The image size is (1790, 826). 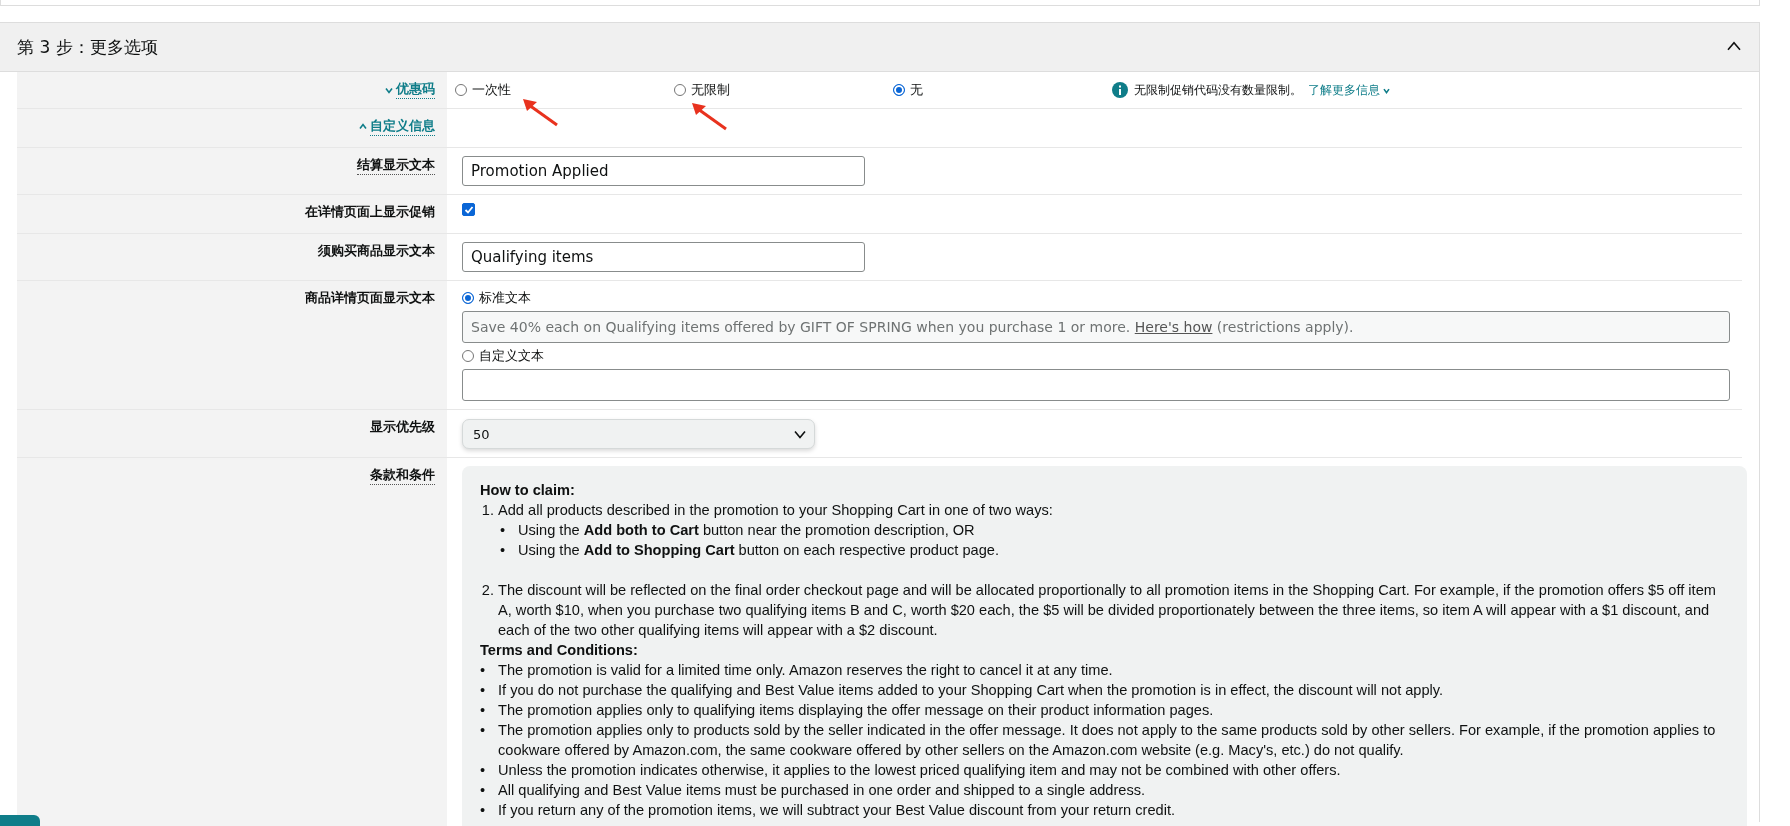 I want to click on option-label: 无, so click(x=916, y=90).